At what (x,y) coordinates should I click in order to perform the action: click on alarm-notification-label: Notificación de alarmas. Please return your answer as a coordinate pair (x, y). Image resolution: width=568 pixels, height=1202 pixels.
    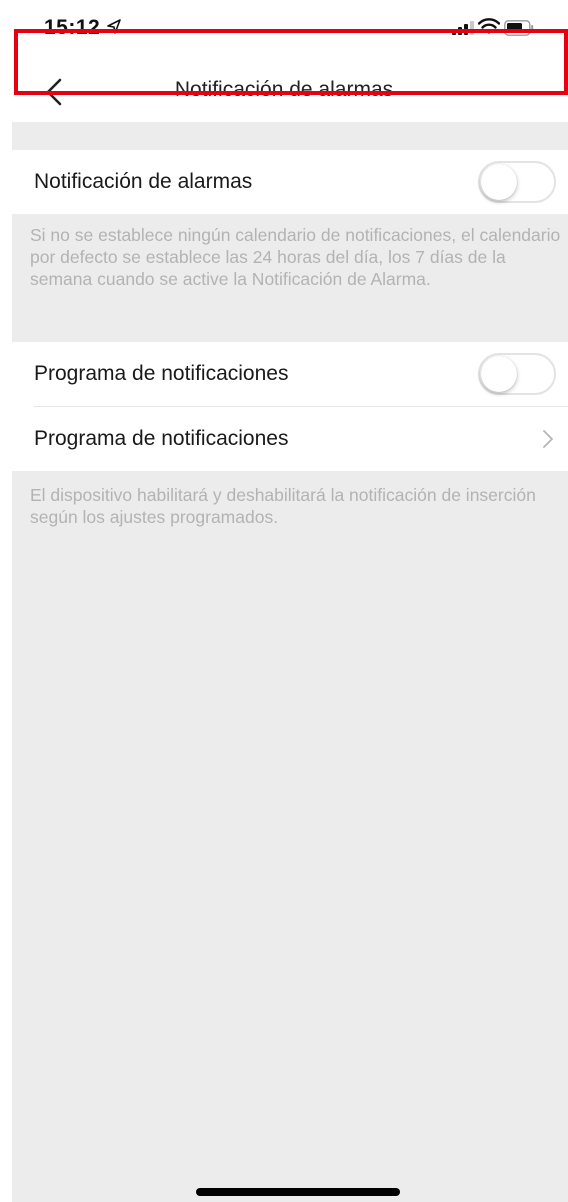
    Looking at the image, I should click on (143, 181).